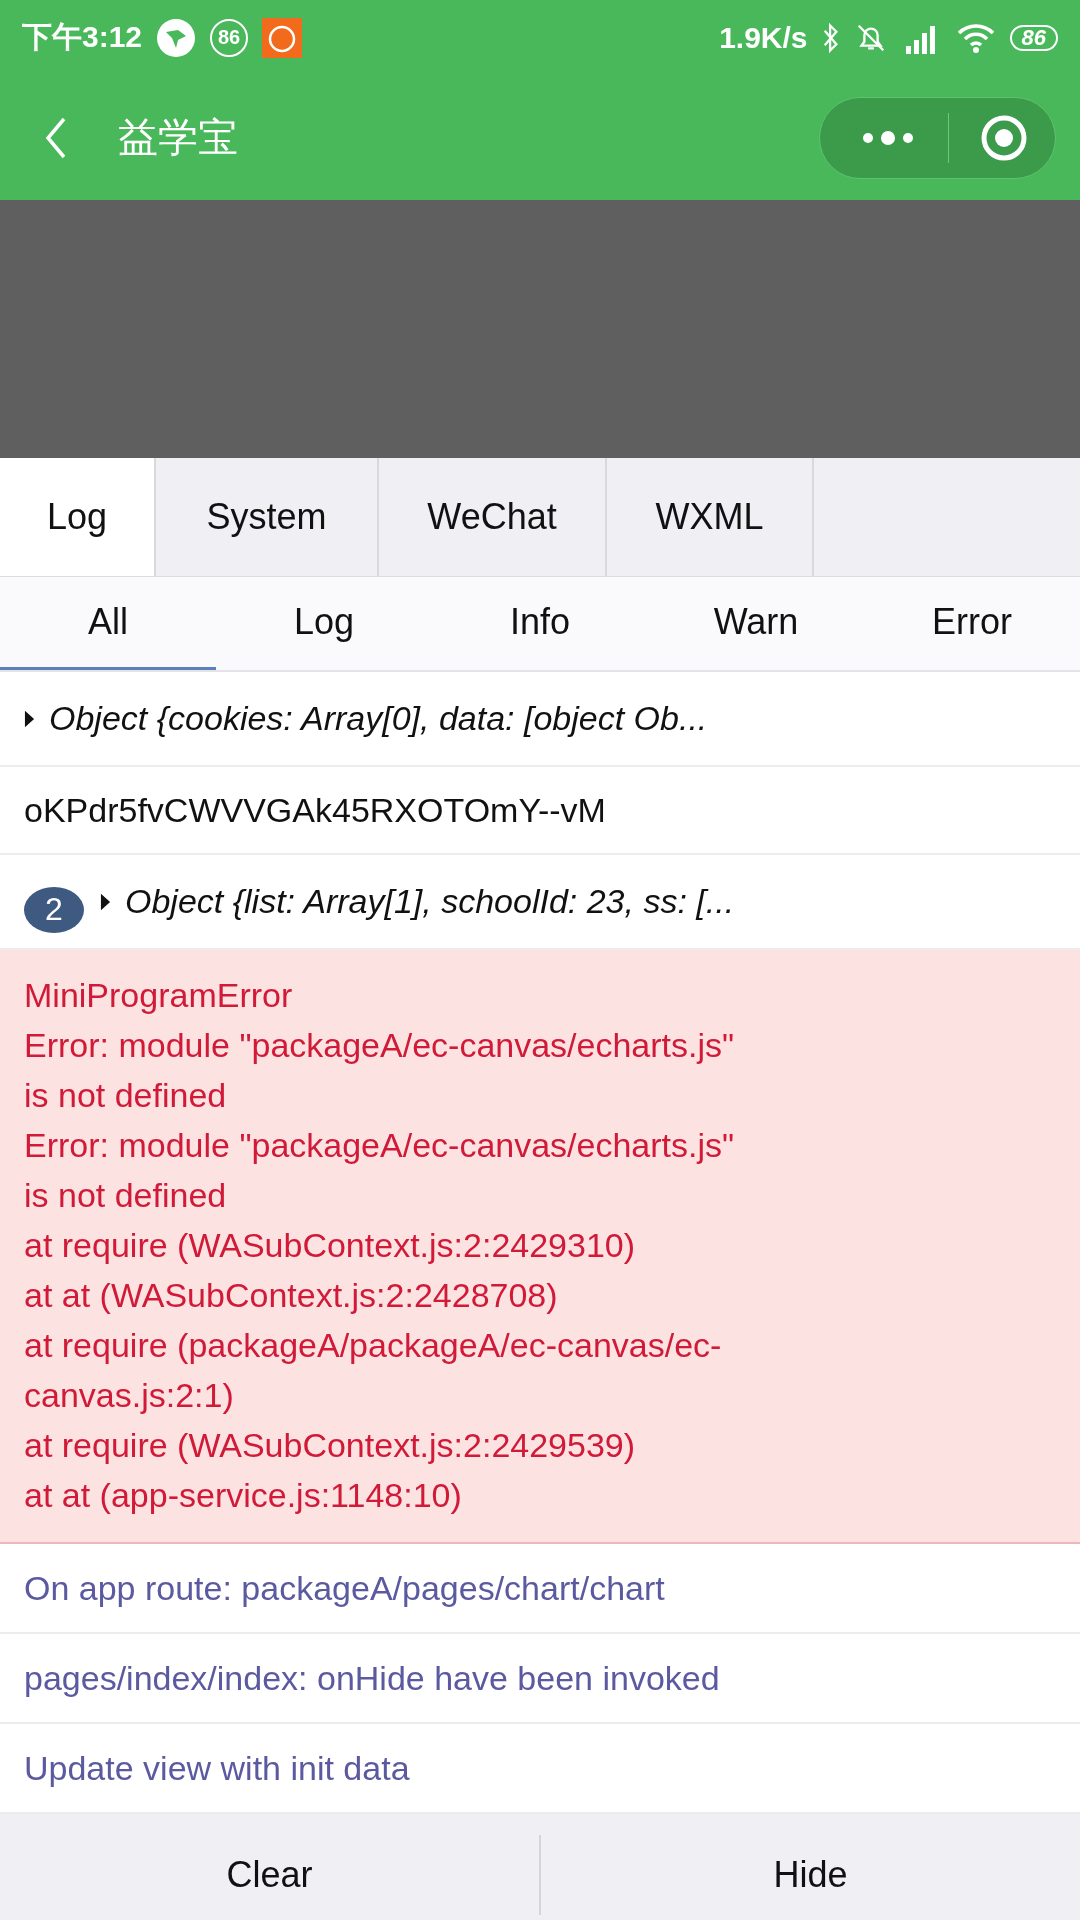 The height and width of the screenshot is (1920, 1080). What do you see at coordinates (229, 37) in the screenshot?
I see `notification-badge: 86` at bounding box center [229, 37].